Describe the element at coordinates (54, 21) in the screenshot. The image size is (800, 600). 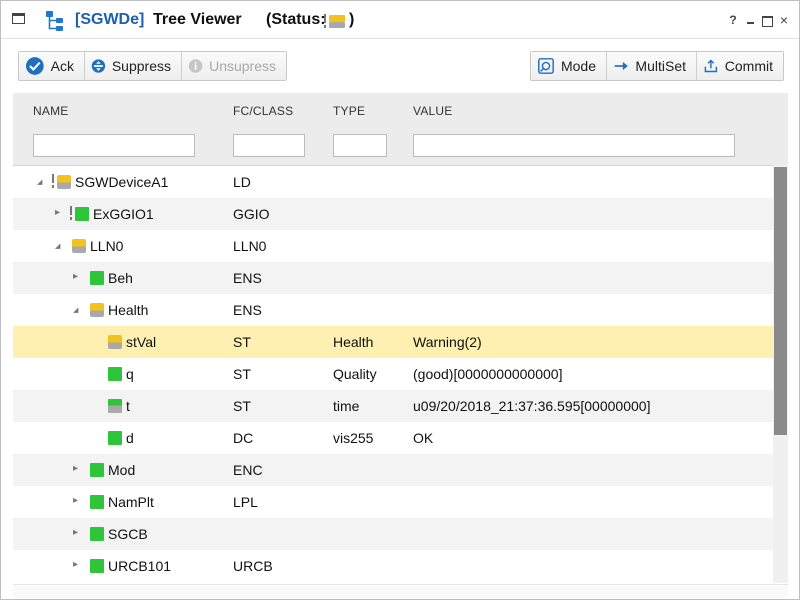
I see `tree-app-icon` at that location.